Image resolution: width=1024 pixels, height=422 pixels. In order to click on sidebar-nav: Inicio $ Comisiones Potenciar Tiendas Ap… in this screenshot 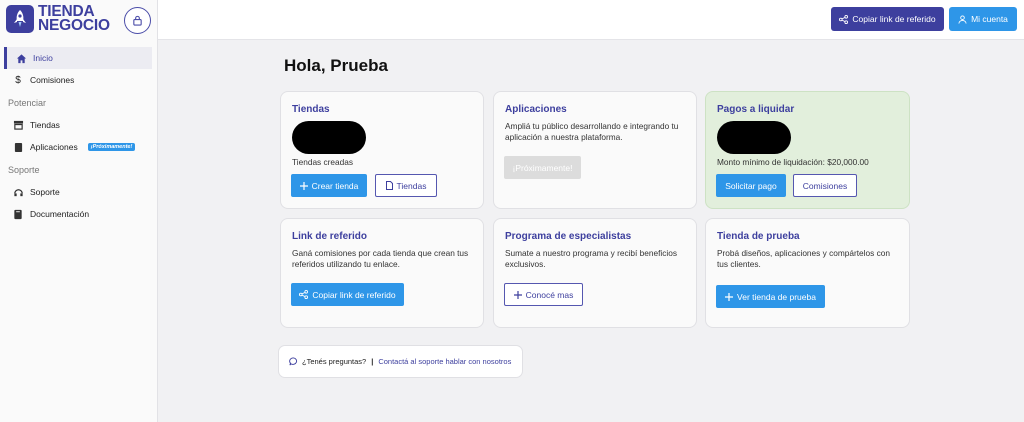, I will do `click(79, 136)`.